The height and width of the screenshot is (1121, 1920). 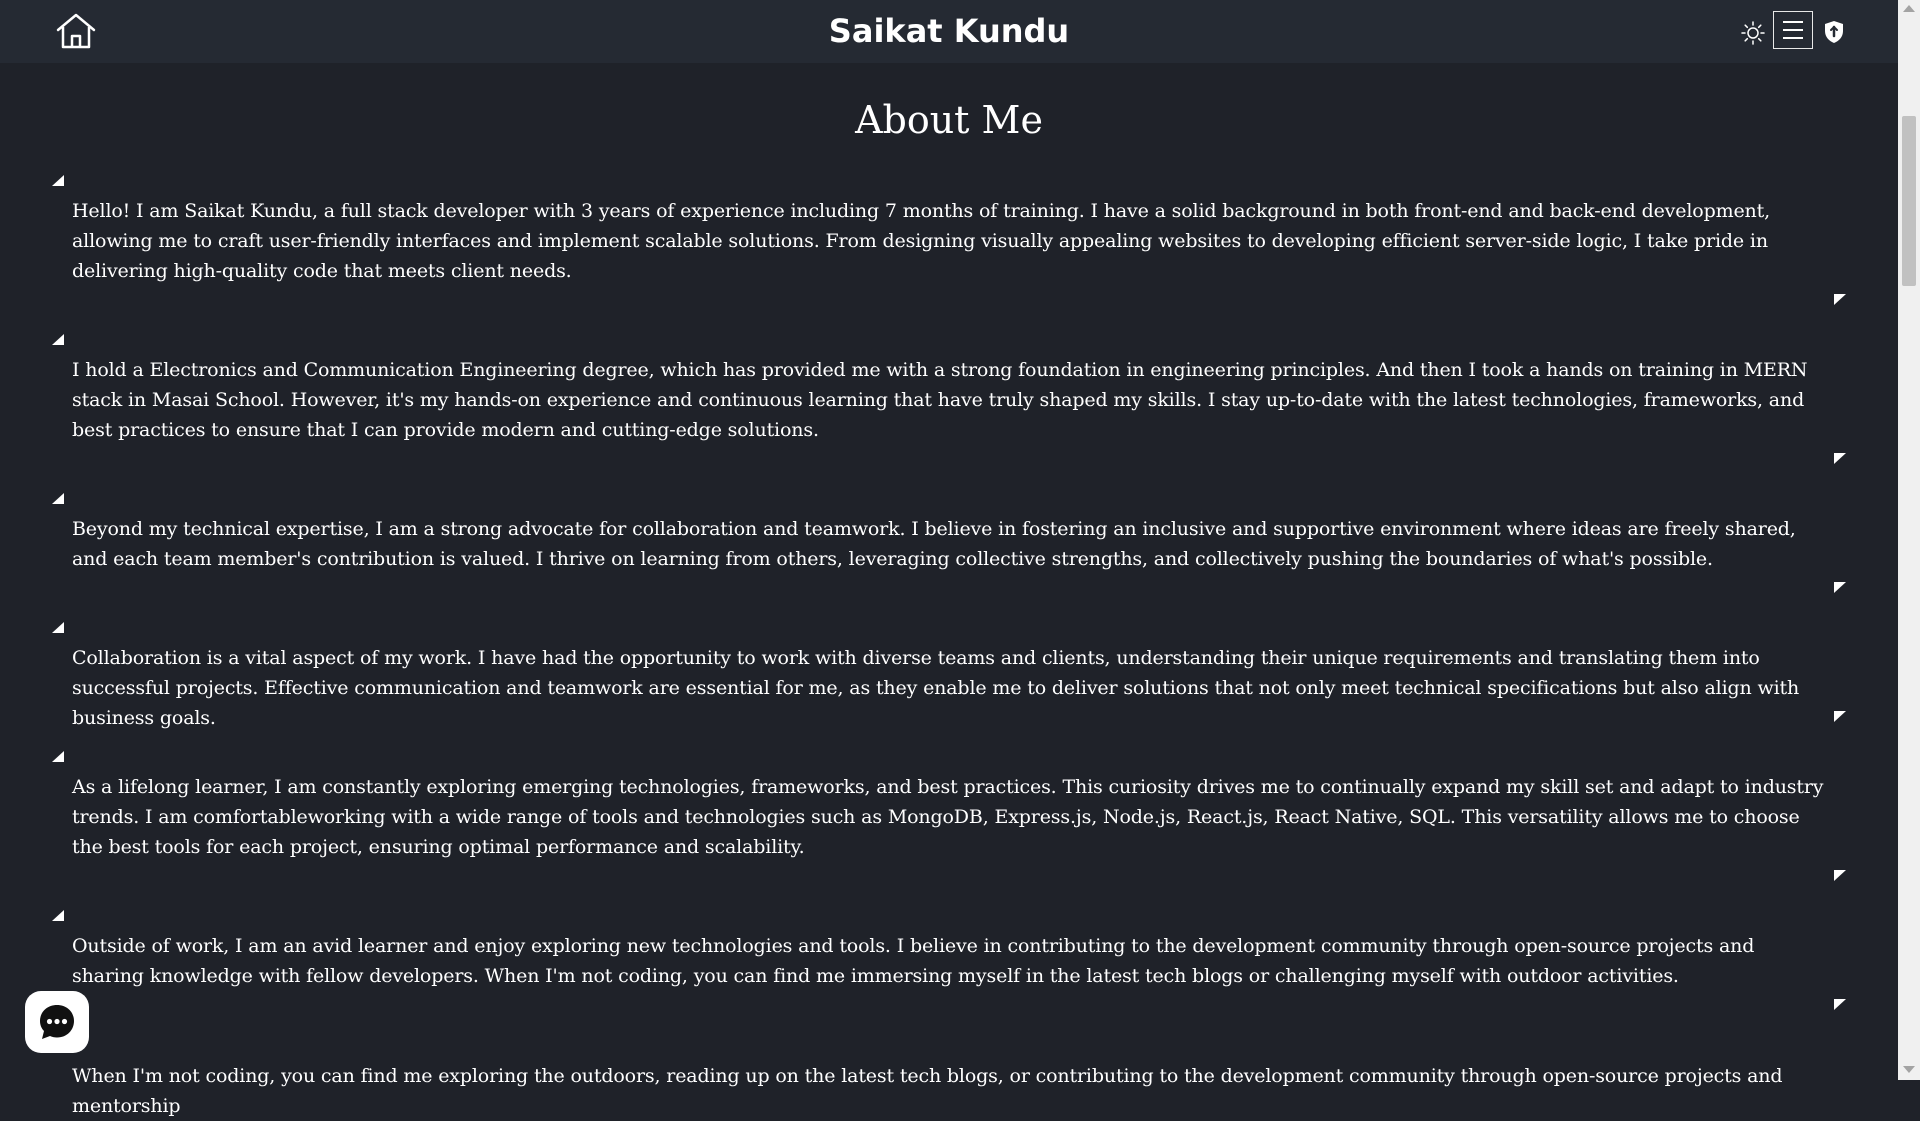 I want to click on sun-icon, so click(x=1753, y=33).